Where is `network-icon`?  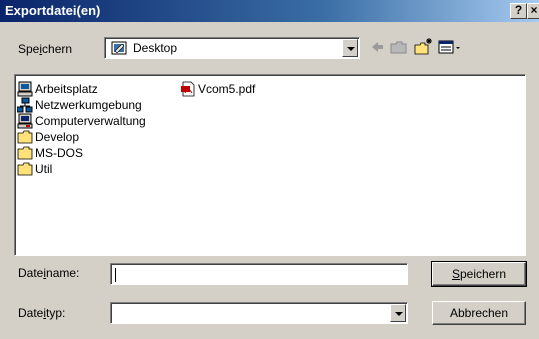
network-icon is located at coordinates (25, 105).